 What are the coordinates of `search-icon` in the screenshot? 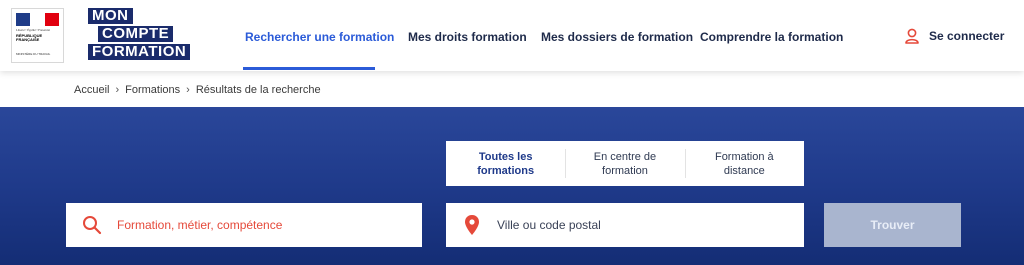 It's located at (92, 225).